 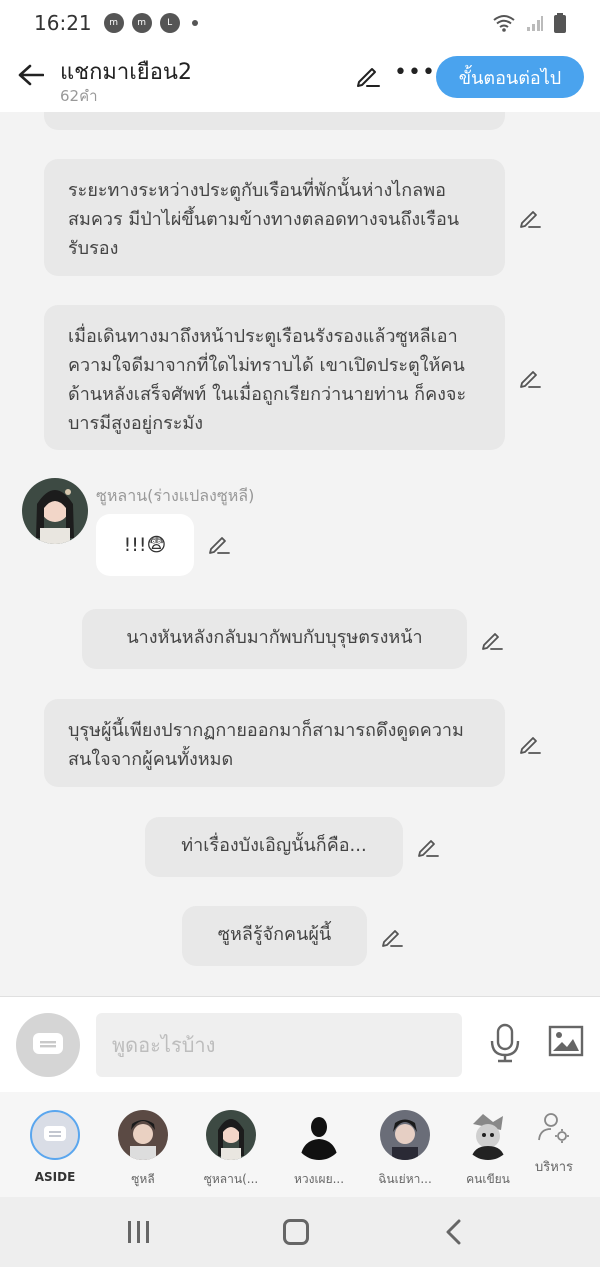 What do you see at coordinates (553, 1128) in the screenshot?
I see `manage-user-icon` at bounding box center [553, 1128].